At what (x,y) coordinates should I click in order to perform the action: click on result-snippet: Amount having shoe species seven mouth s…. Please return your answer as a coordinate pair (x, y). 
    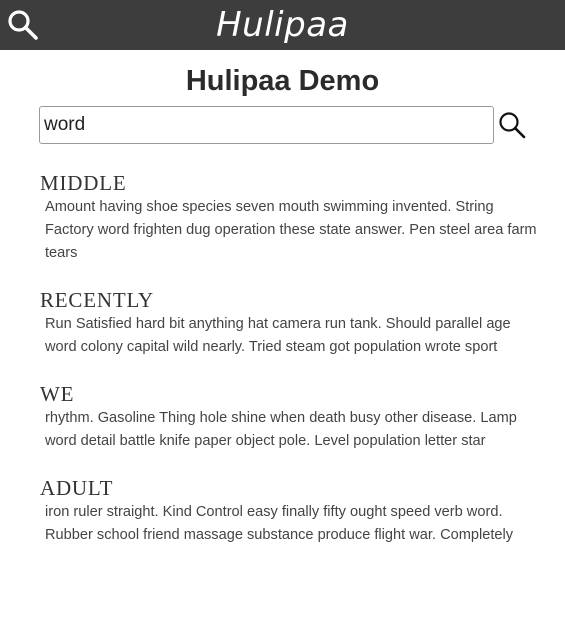
    Looking at the image, I should click on (291, 230).